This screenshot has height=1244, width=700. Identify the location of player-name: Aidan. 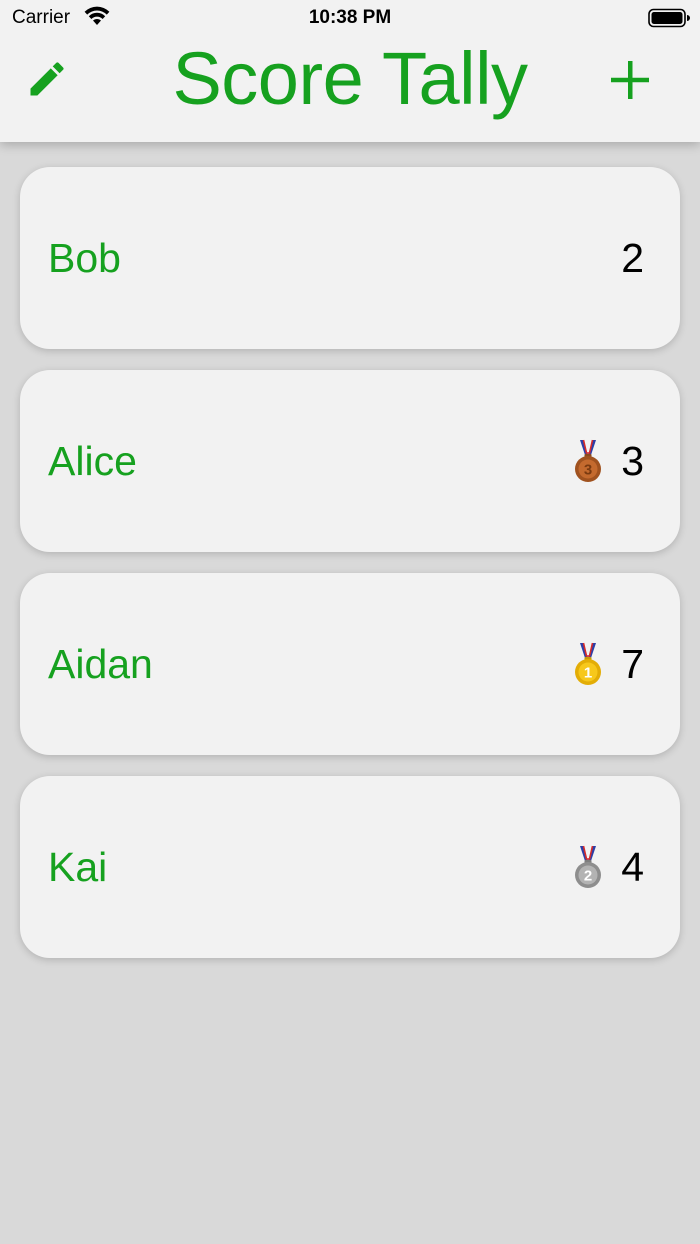
(100, 663).